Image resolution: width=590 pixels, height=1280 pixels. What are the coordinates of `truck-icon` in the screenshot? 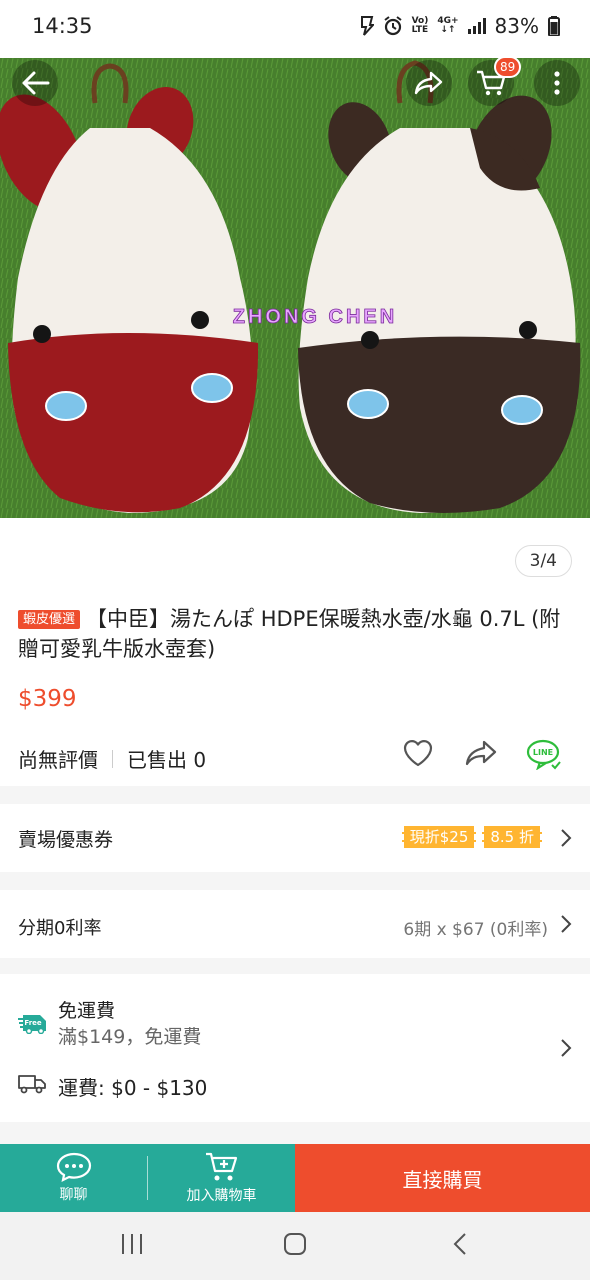 It's located at (32, 1084).